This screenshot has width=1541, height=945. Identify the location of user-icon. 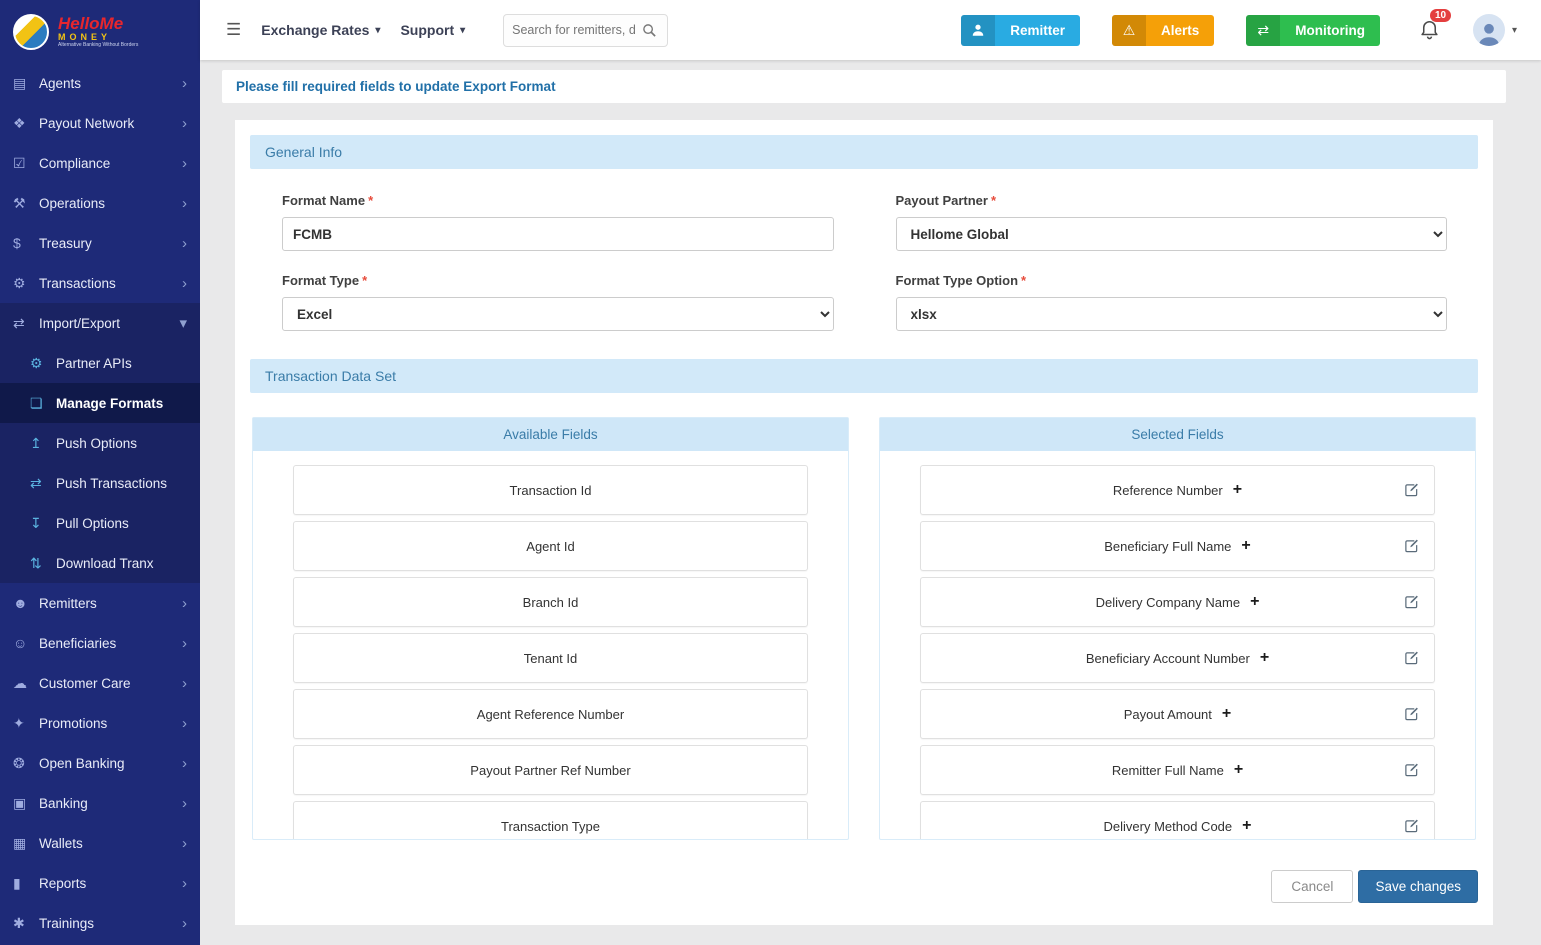
(978, 30).